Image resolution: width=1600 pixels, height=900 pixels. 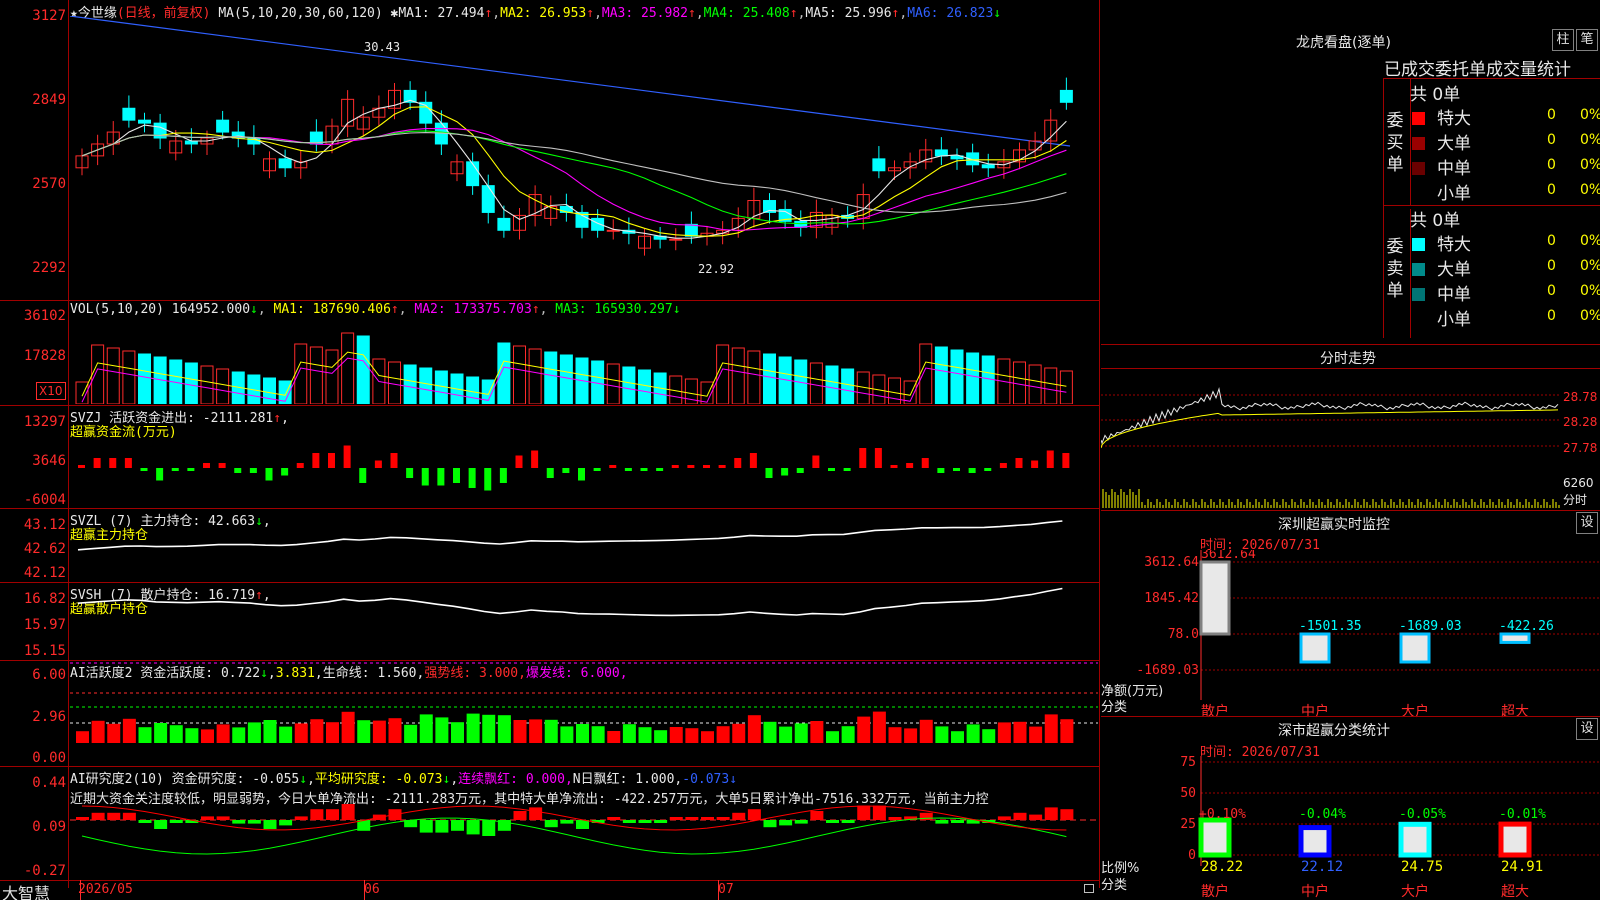 I want to click on sep: ,, so click(x=454, y=779).